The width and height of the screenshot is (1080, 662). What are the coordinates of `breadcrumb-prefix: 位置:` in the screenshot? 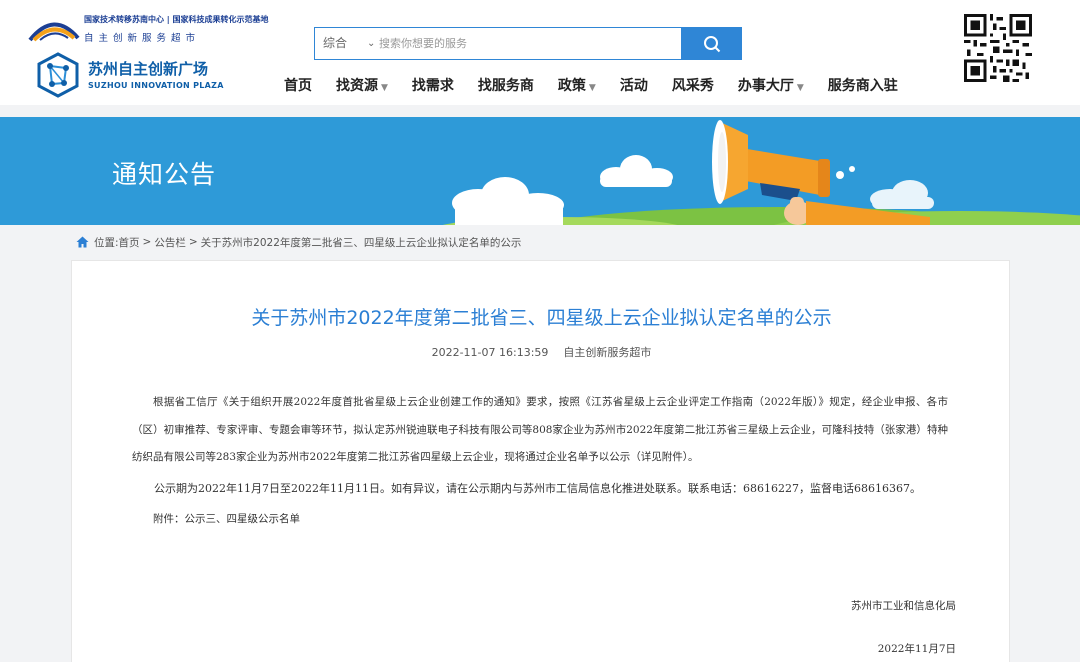 It's located at (106, 242).